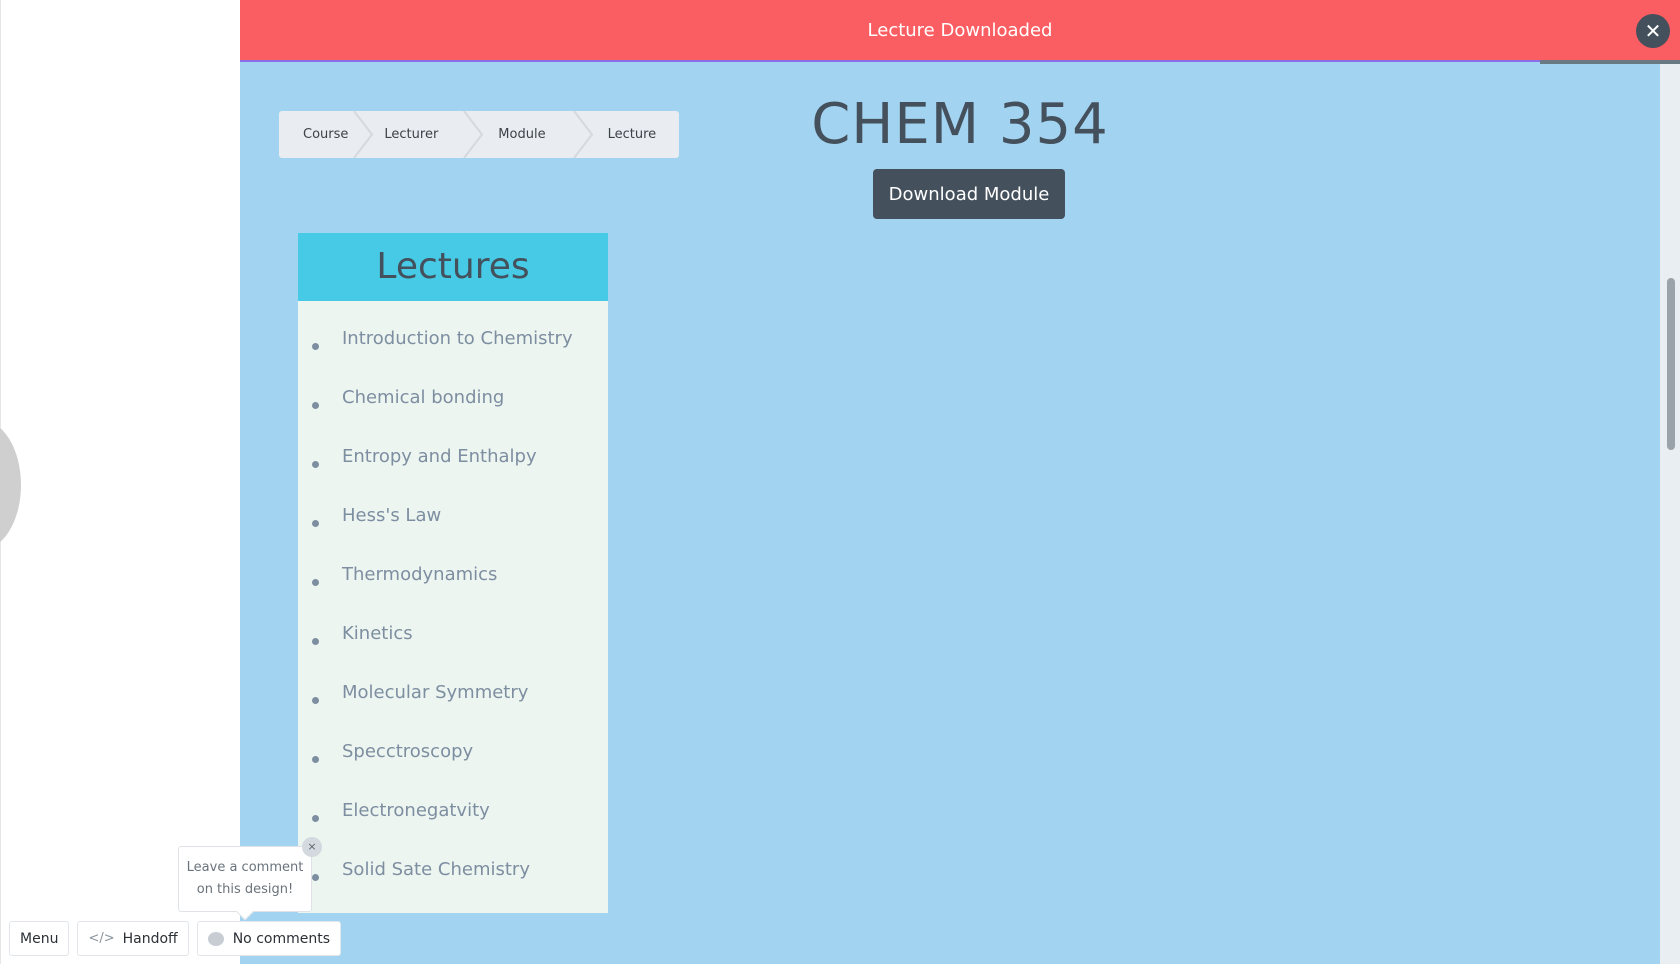 The width and height of the screenshot is (1680, 968). I want to click on list-item: Electronegatvity, so click(453, 810).